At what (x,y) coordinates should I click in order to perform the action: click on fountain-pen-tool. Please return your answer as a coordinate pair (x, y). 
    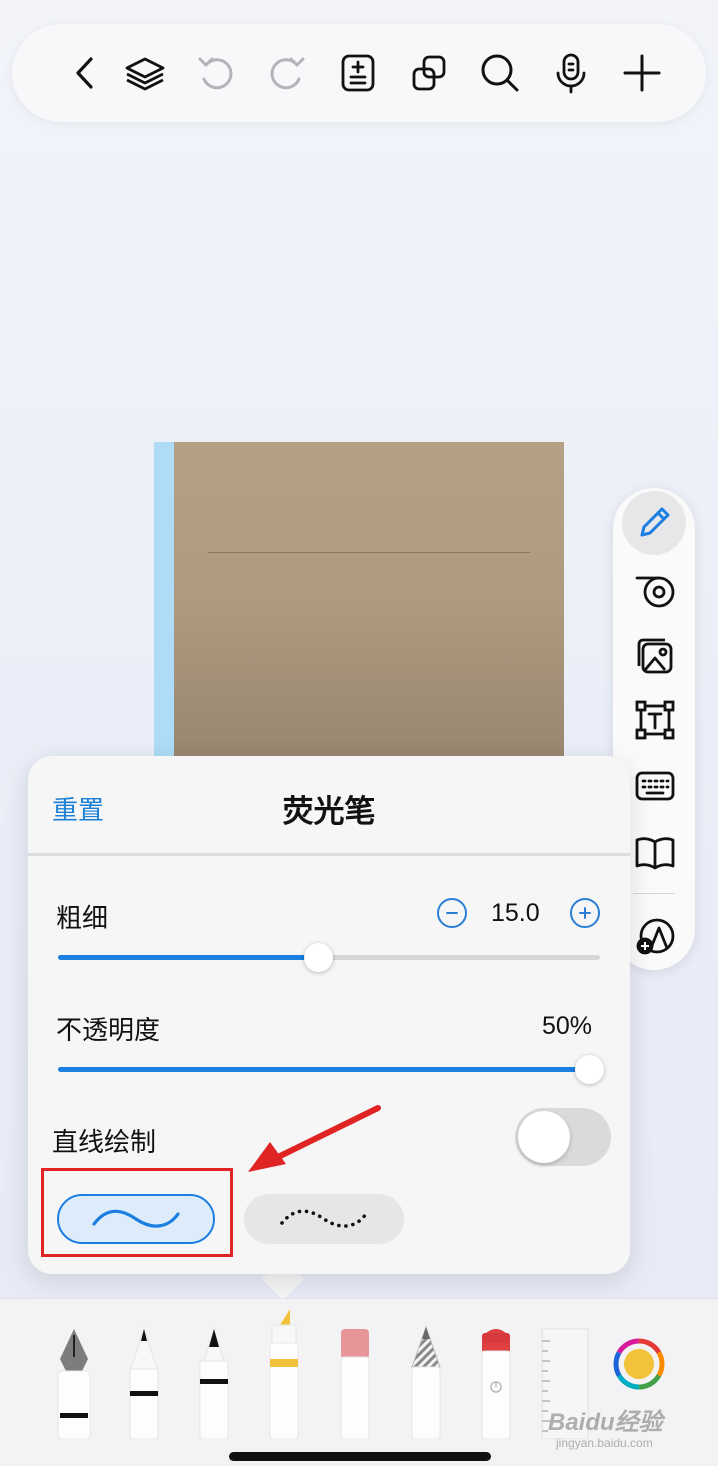
    Looking at the image, I should click on (74, 1369).